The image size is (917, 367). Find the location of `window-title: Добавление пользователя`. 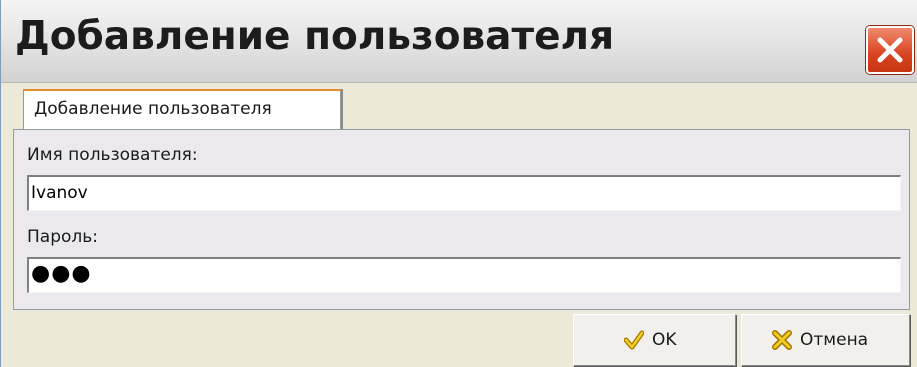

window-title: Добавление пользователя is located at coordinates (315, 36).